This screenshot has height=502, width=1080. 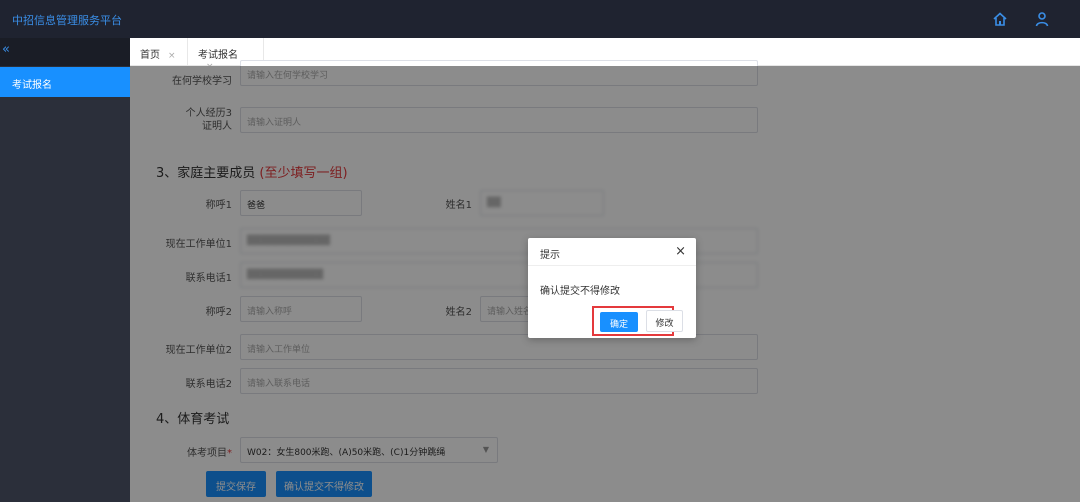 What do you see at coordinates (1042, 19) in the screenshot?
I see `user-icon` at bounding box center [1042, 19].